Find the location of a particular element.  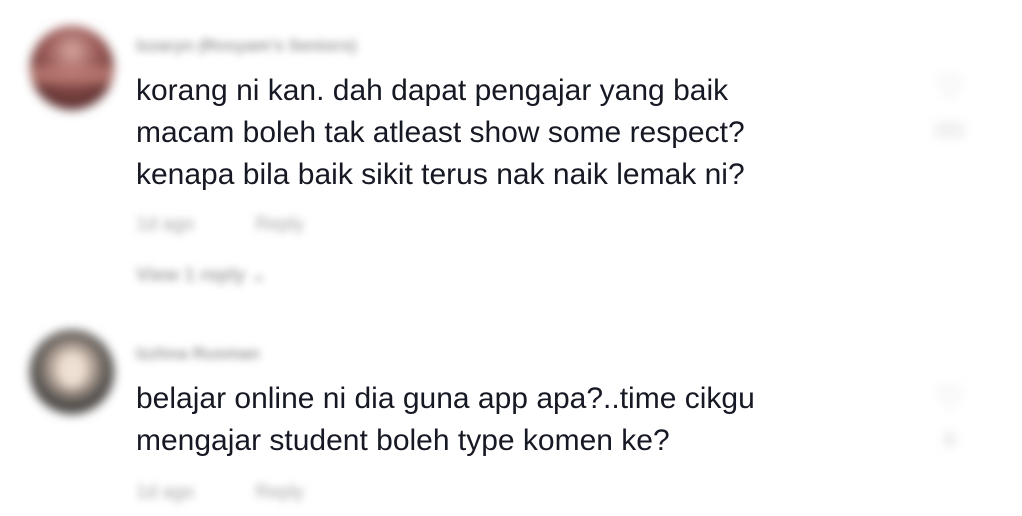

like-button: ♡ 221 is located at coordinates (950, 106).